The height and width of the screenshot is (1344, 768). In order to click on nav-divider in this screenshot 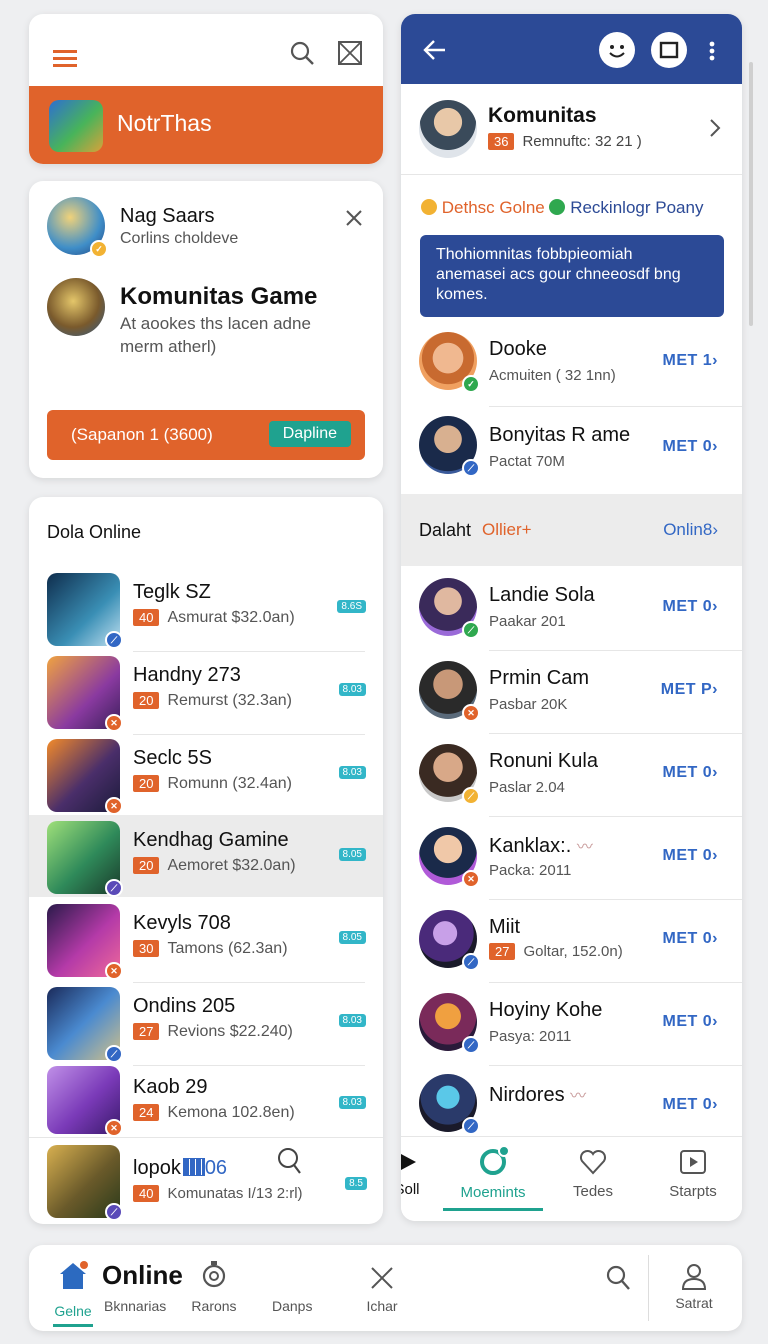, I will do `click(648, 1288)`.